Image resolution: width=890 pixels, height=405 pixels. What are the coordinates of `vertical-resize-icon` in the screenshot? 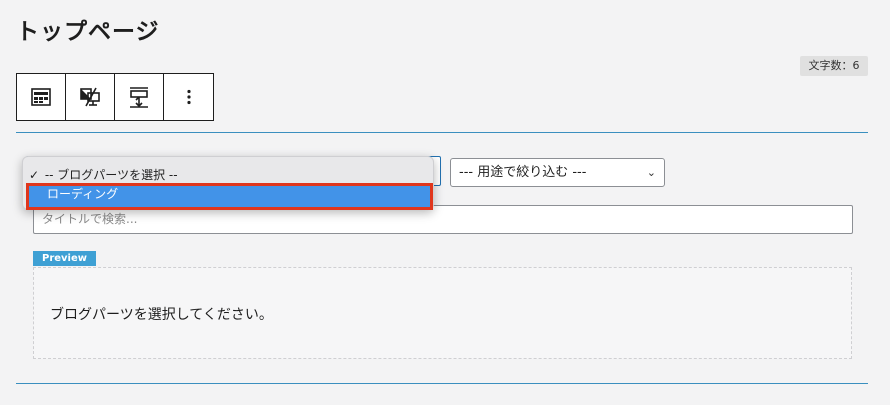 It's located at (139, 97).